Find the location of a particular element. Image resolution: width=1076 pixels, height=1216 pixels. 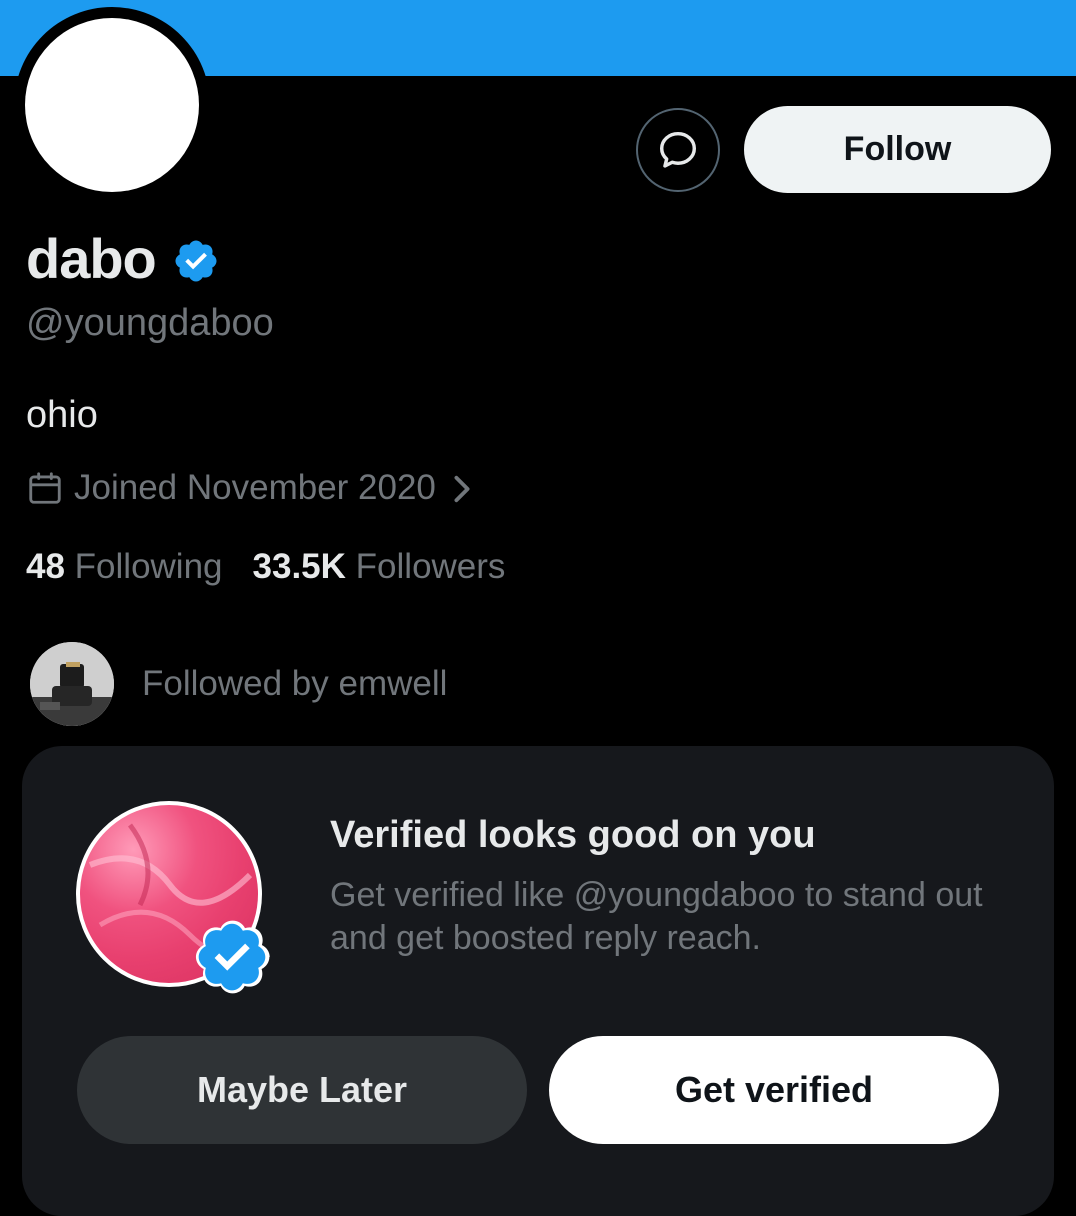

maybe-later-button: Maybe Later is located at coordinates (302, 1090).